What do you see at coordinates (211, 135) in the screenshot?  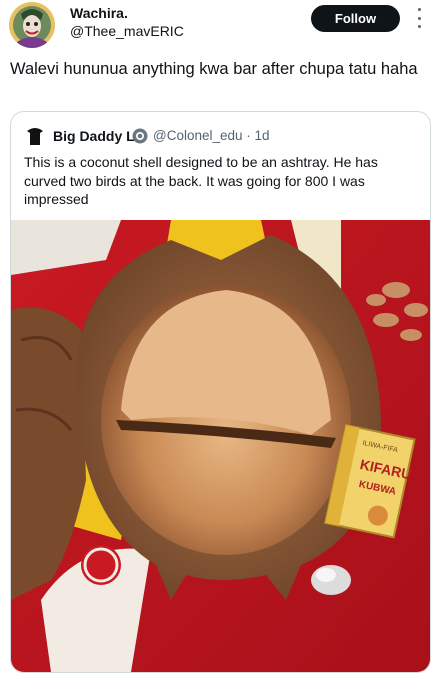 I see `quote-author-handle-time: @Colonel_edu · 1d` at bounding box center [211, 135].